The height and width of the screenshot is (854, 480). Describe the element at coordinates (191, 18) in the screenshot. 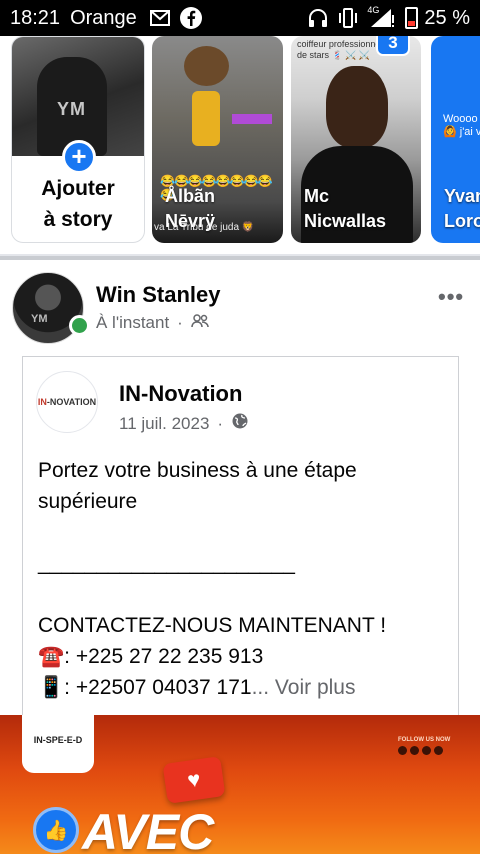

I see `facebook-icon` at that location.